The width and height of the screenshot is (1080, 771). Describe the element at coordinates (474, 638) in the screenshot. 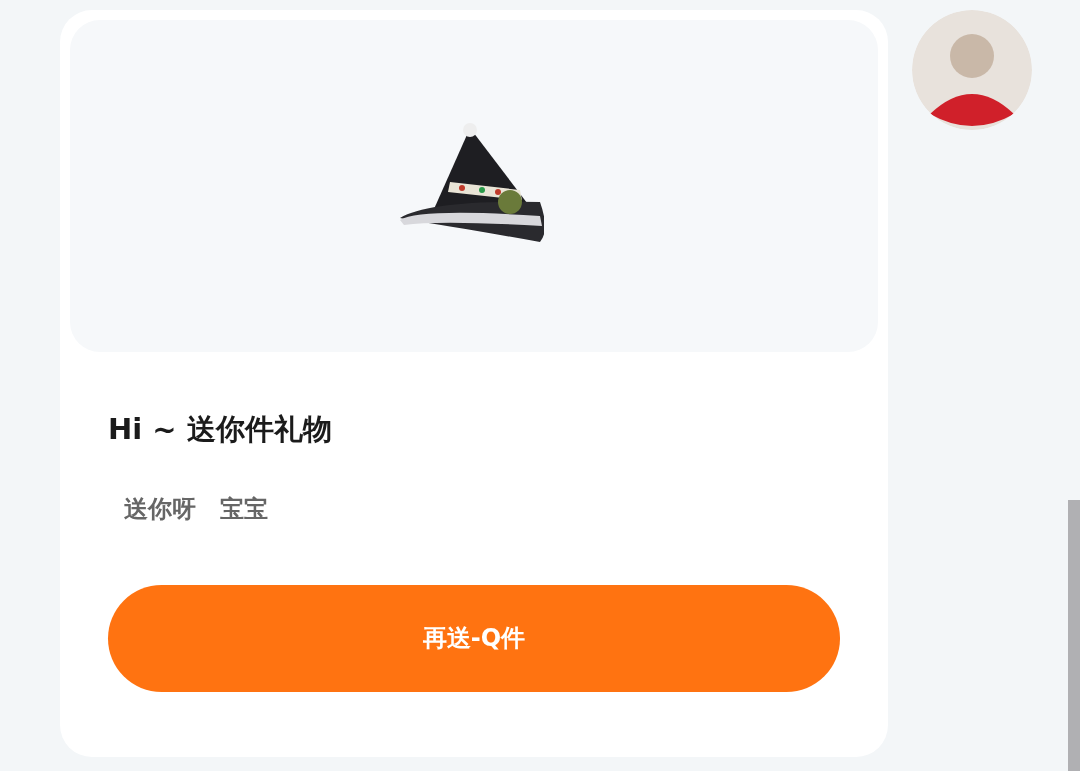

I see `send-again-button: 再送-Q件` at that location.